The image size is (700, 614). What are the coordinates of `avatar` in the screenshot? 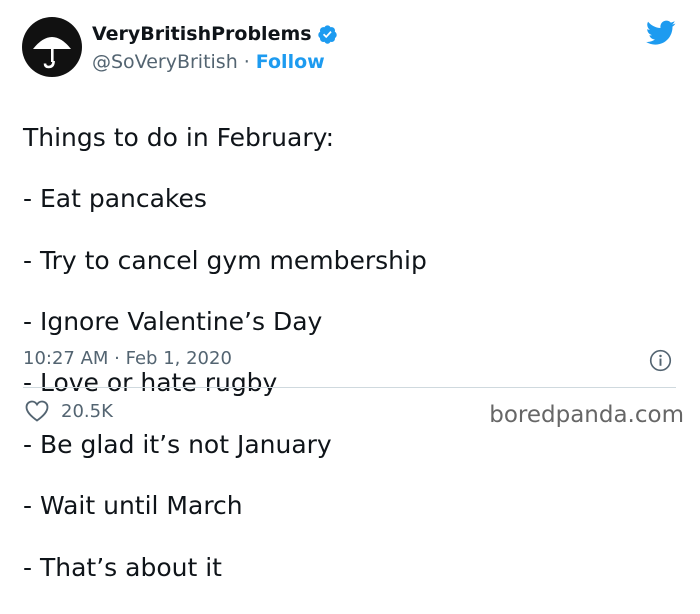 It's located at (52, 47).